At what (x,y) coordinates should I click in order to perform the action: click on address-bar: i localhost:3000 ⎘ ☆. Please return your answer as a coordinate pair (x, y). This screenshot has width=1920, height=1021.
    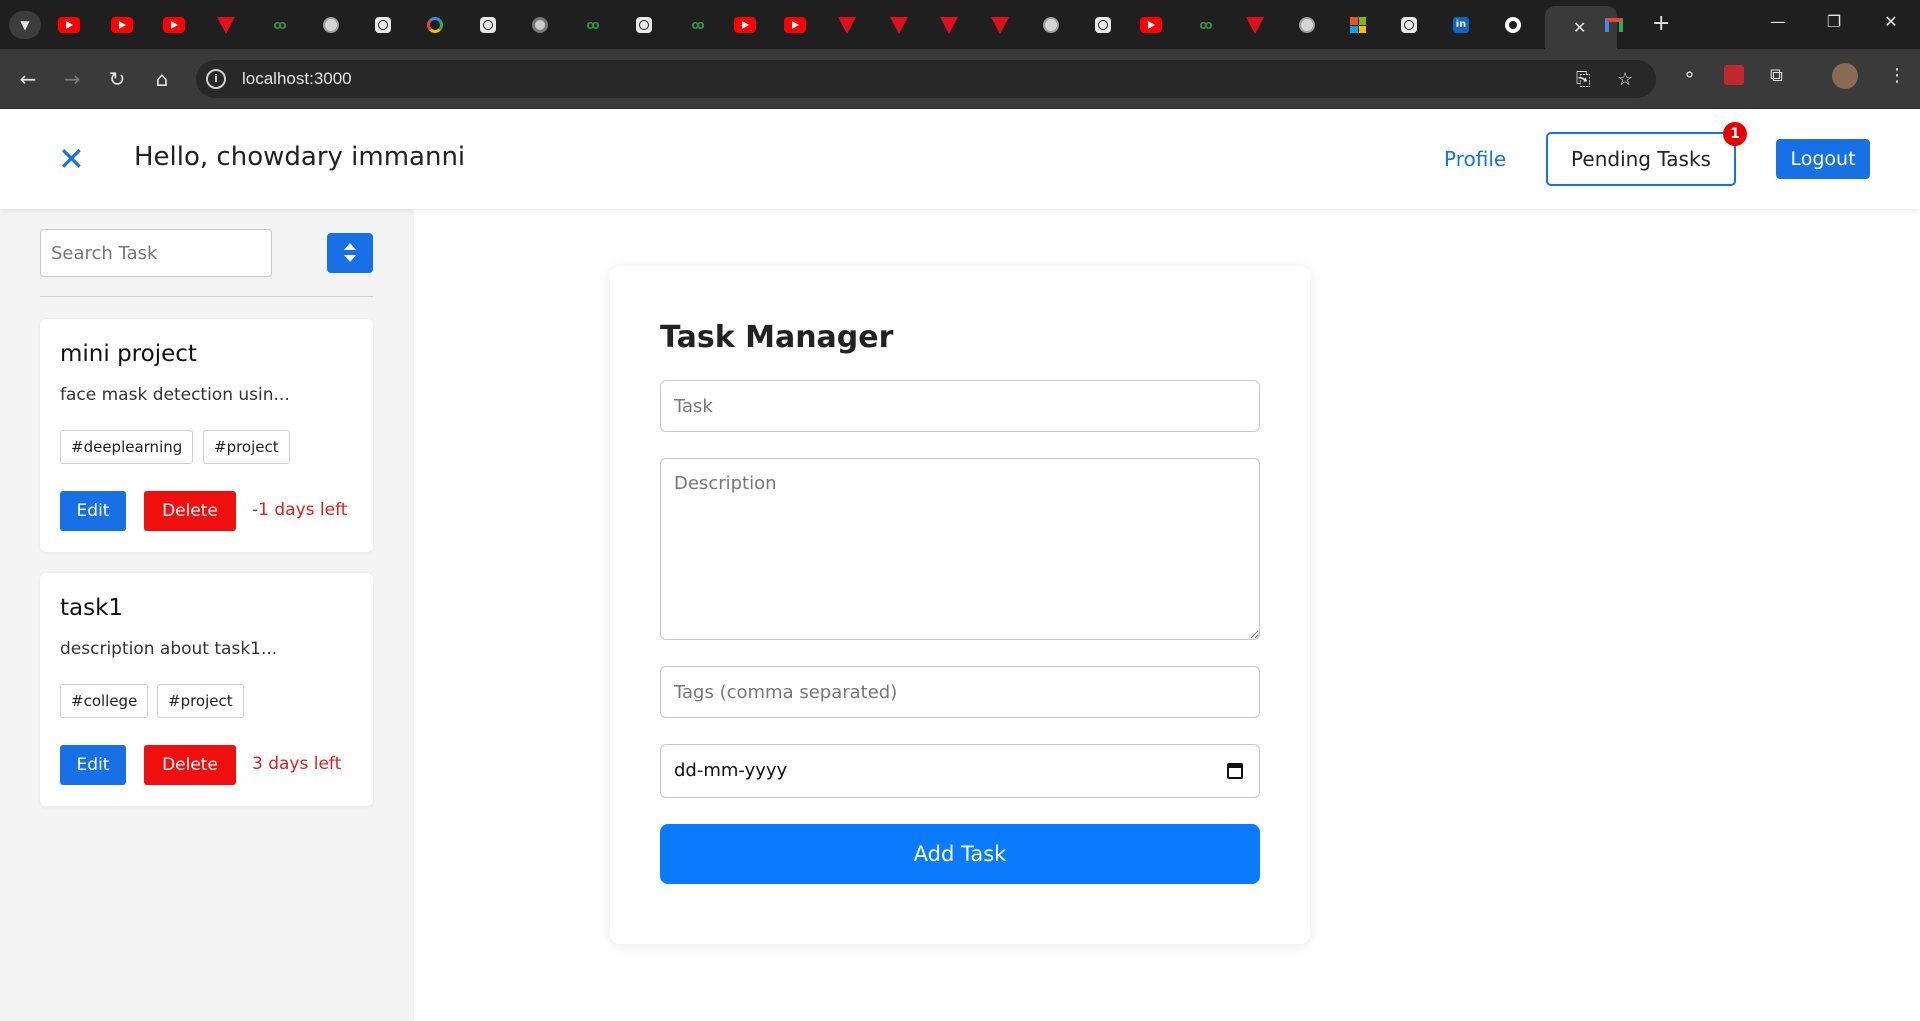
    Looking at the image, I should click on (926, 79).